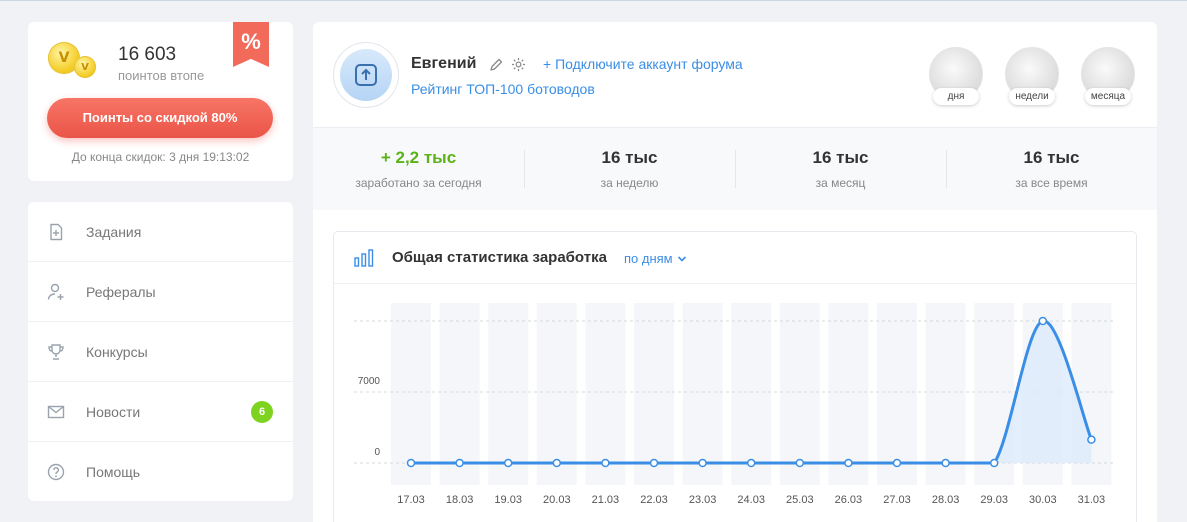 Image resolution: width=1187 pixels, height=522 pixels. I want to click on sidebar-item-referrals: Рефералы, so click(160, 292).